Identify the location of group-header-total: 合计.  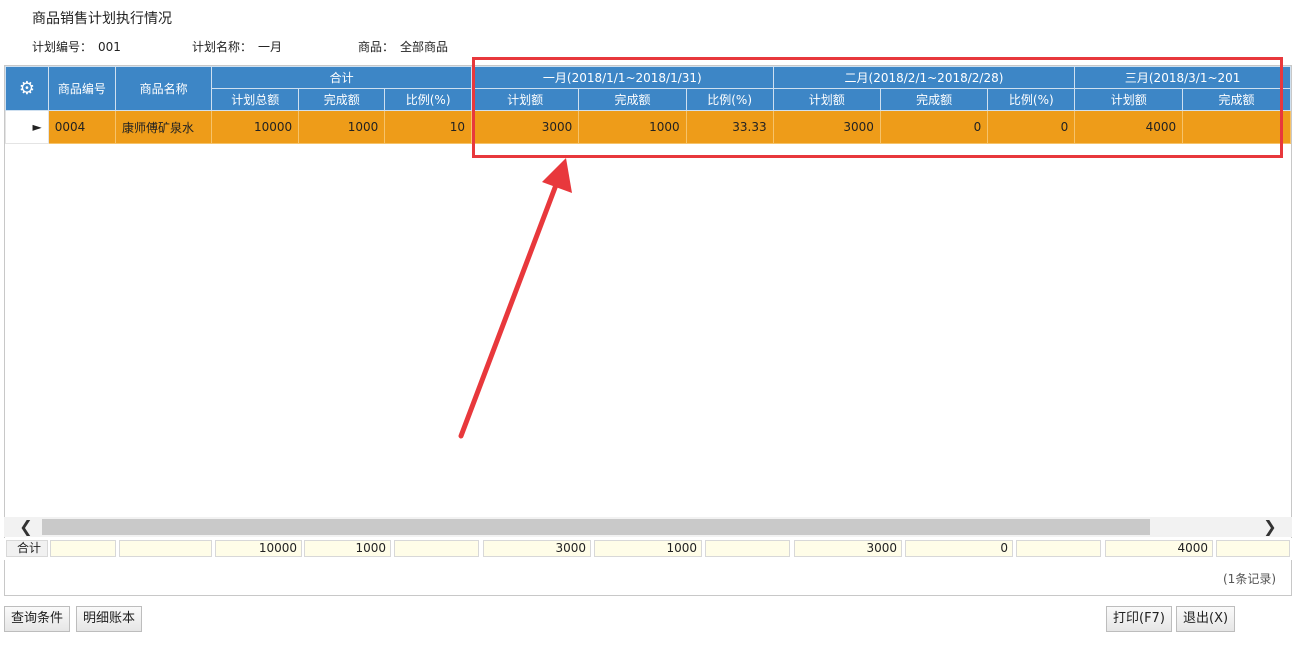
(341, 77).